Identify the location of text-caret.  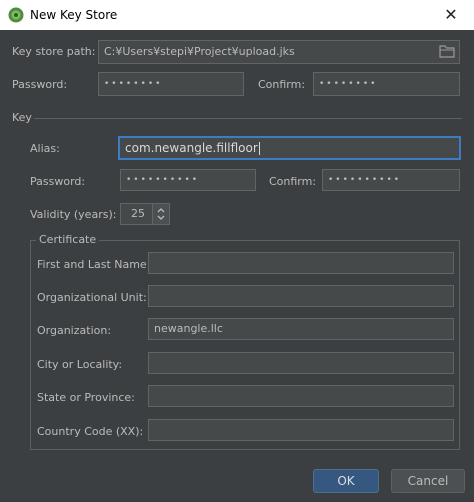
(259, 148).